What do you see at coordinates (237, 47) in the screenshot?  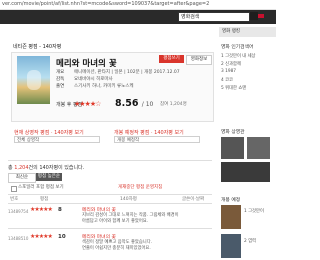 I see `sidebar-block-title: 영화 인기검색어` at bounding box center [237, 47].